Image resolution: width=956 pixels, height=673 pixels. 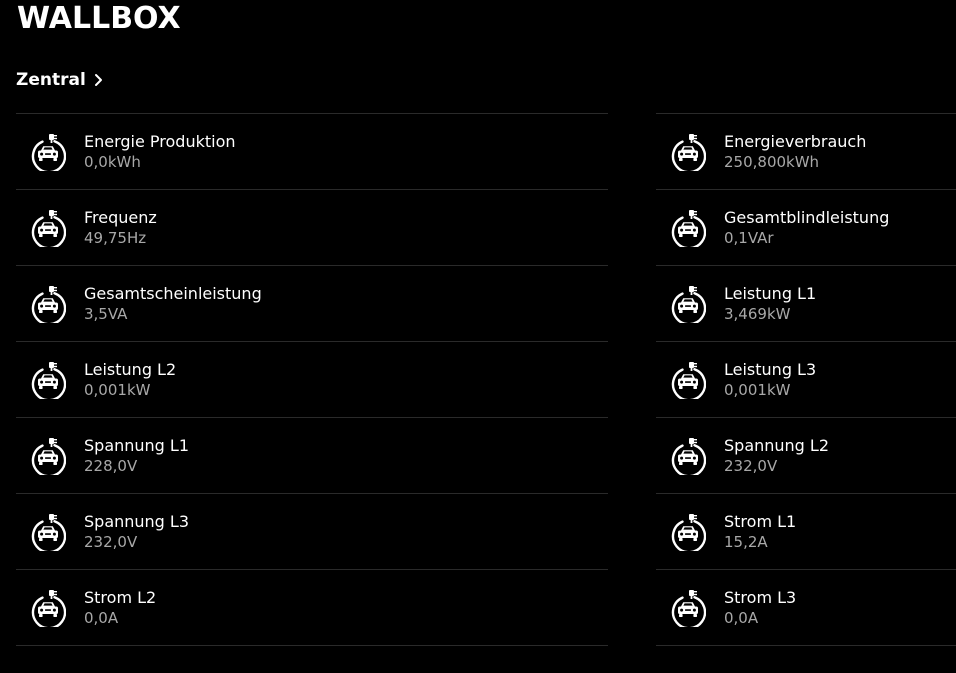 What do you see at coordinates (806, 608) in the screenshot?
I see `list-item: Strom L3 0,0A` at bounding box center [806, 608].